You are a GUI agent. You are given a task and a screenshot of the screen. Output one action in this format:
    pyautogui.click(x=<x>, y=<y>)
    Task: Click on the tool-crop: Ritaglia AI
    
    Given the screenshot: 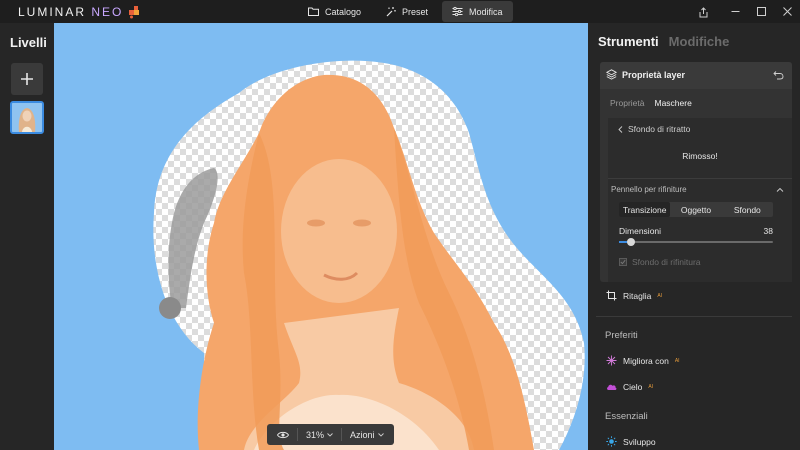 What is the action you would take?
    pyautogui.click(x=634, y=295)
    